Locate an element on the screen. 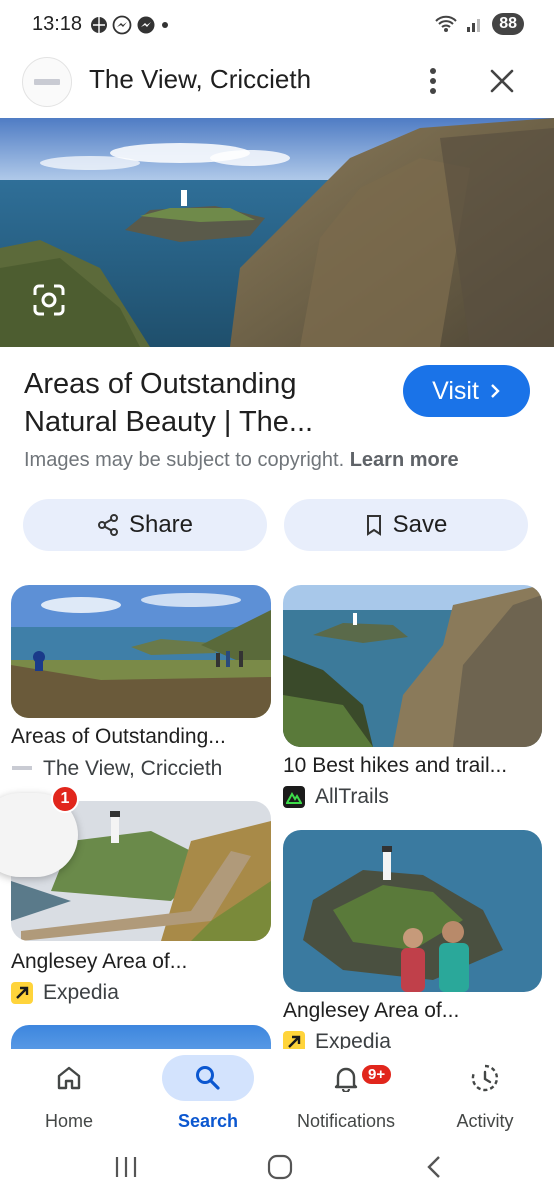  save-button: Save is located at coordinates (406, 525).